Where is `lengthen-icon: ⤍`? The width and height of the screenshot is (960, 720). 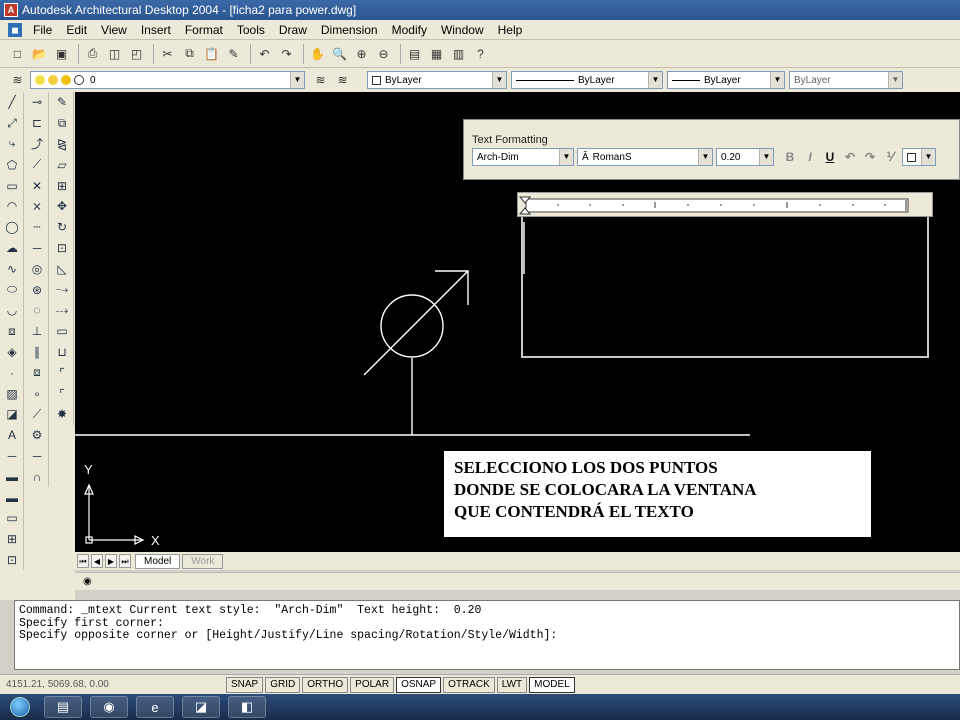
lengthen-icon: ⤍ is located at coordinates (62, 289).